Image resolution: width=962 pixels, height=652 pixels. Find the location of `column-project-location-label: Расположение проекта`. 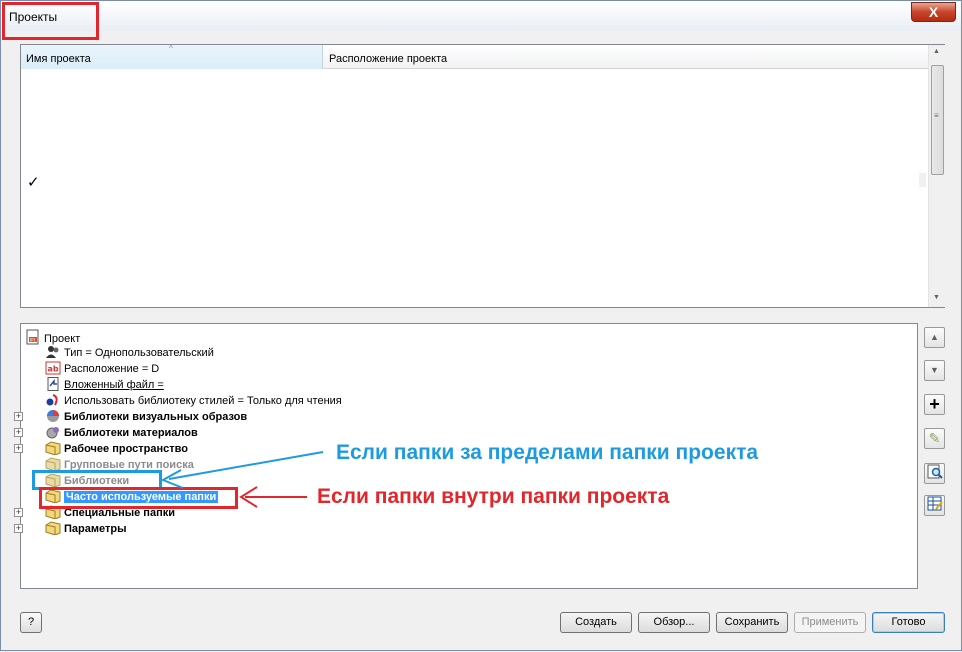

column-project-location-label: Расположение проекта is located at coordinates (388, 59).